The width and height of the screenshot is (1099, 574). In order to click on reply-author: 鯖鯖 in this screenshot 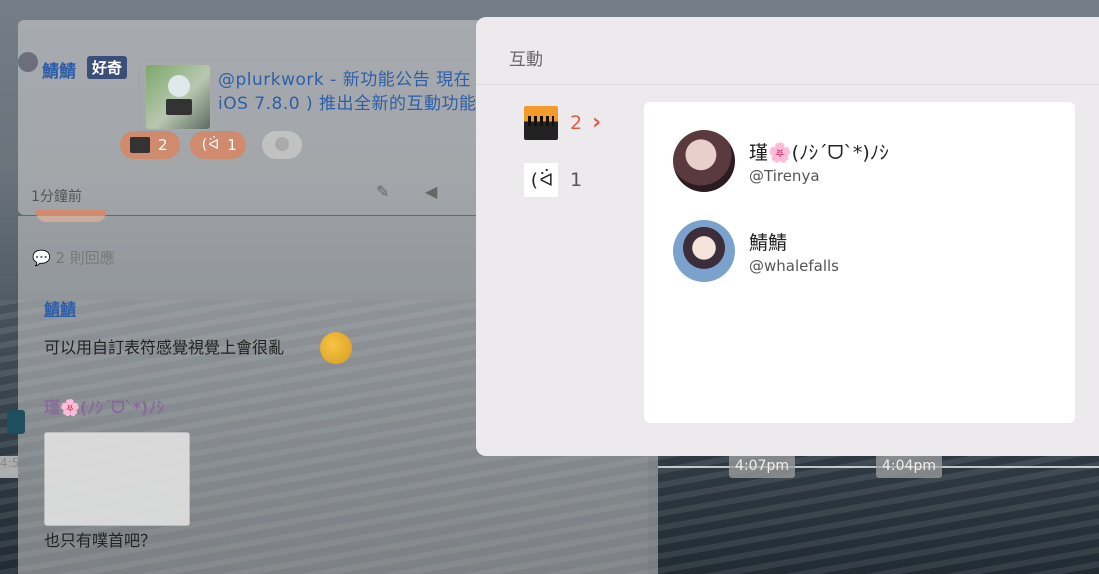, I will do `click(60, 308)`.